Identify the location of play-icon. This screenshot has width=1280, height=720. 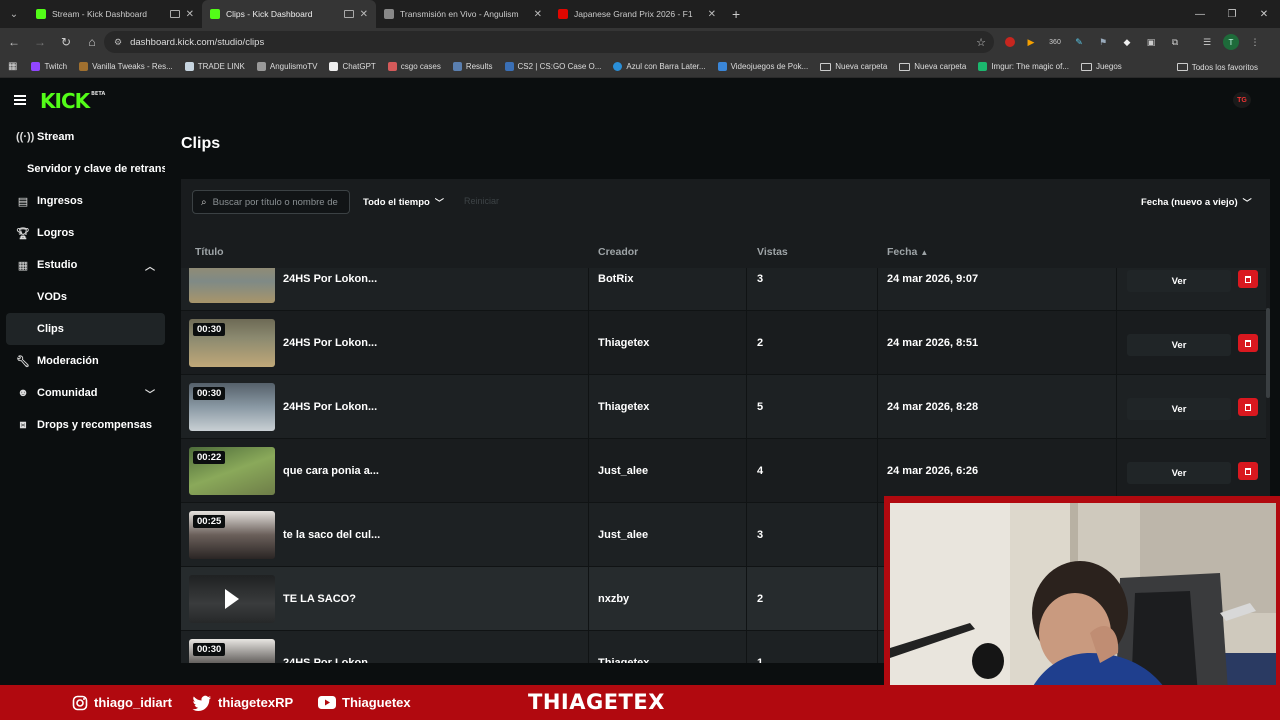
(232, 599).